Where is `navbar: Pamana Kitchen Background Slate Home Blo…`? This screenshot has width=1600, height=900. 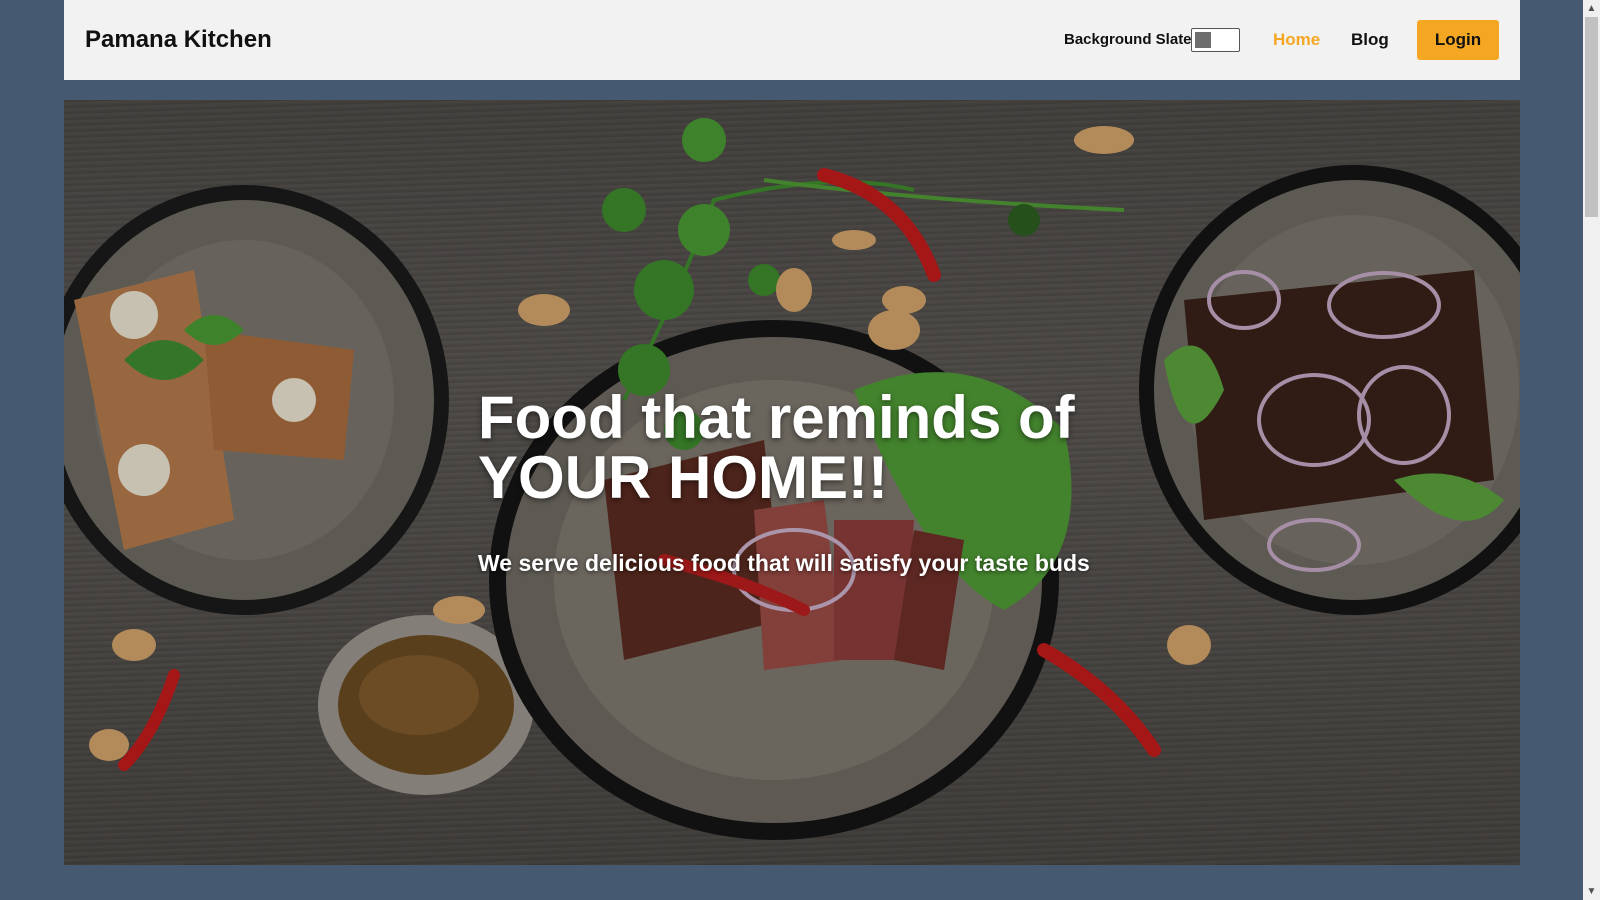
navbar: Pamana Kitchen Background Slate Home Blo… is located at coordinates (792, 40).